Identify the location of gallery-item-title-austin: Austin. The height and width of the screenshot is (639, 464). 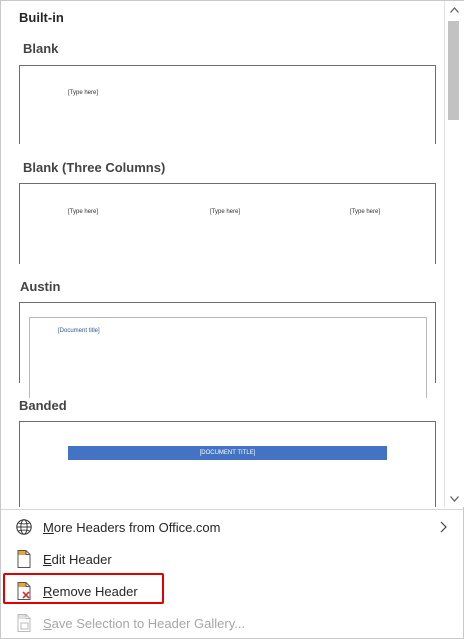
(40, 286).